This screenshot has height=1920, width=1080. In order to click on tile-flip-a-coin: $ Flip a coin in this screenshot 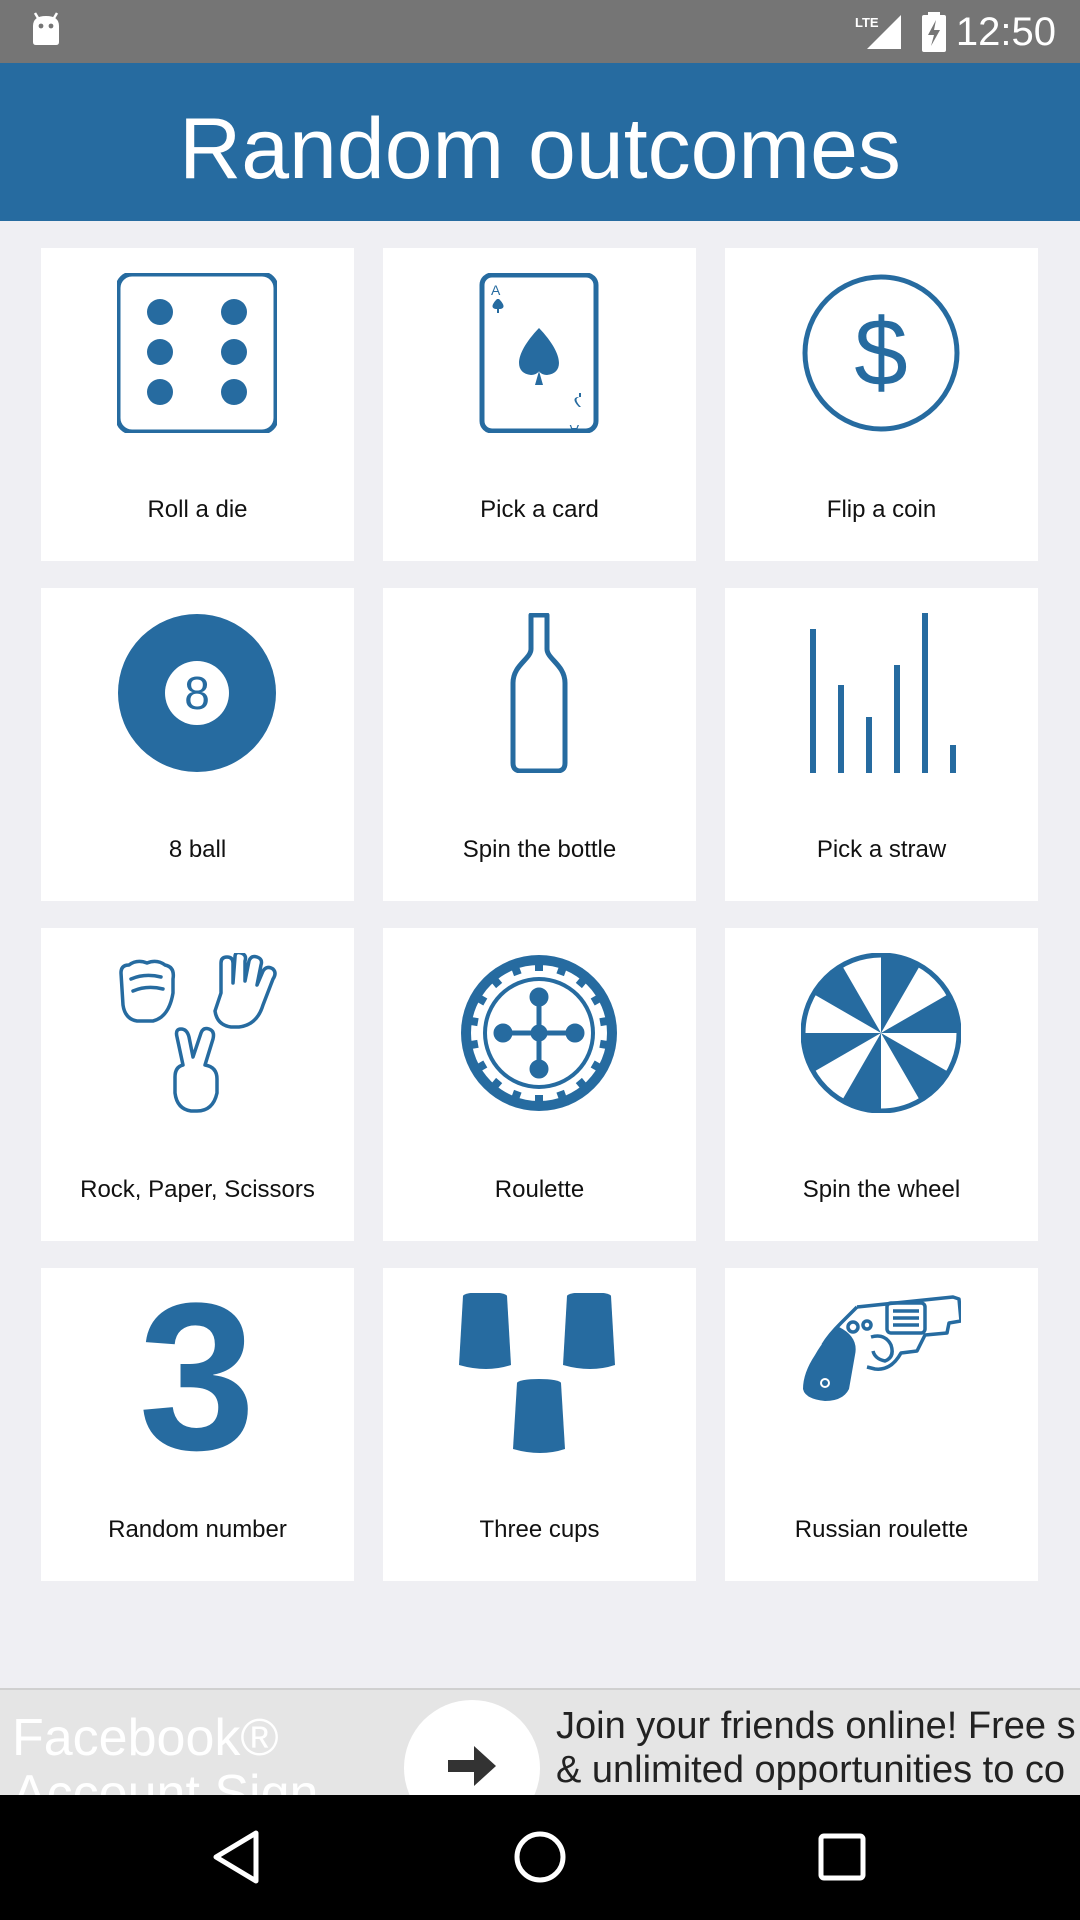, I will do `click(881, 404)`.